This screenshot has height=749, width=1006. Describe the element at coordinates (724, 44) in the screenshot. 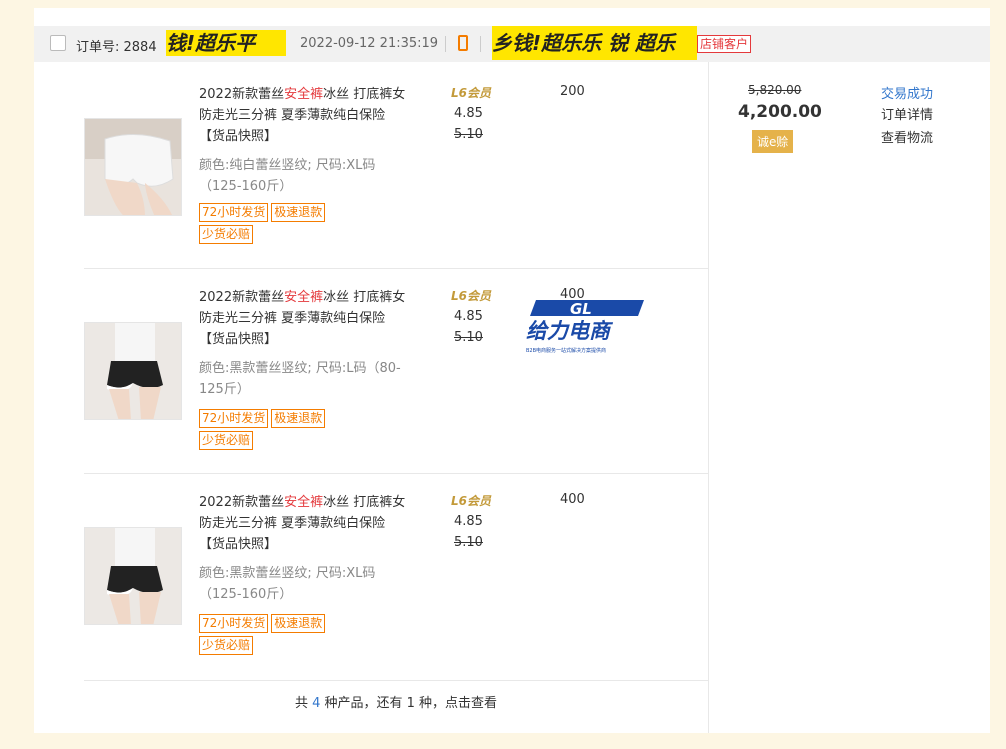

I see `store-customer-tag: 店铺客户` at that location.